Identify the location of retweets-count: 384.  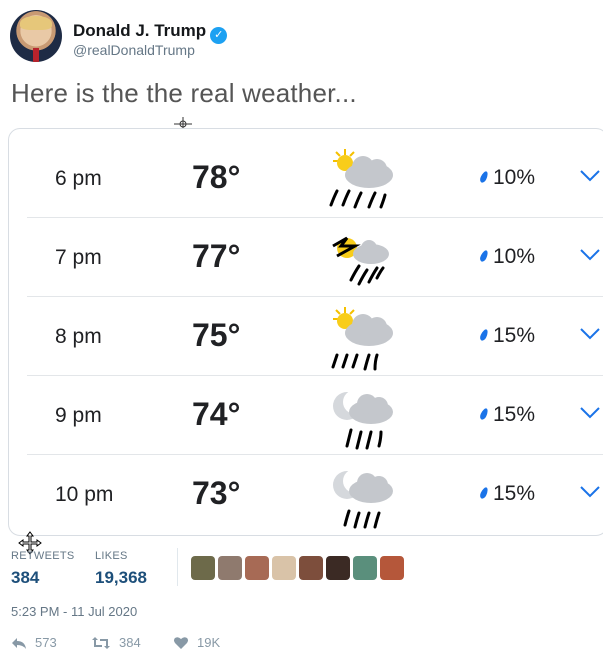
(25, 577).